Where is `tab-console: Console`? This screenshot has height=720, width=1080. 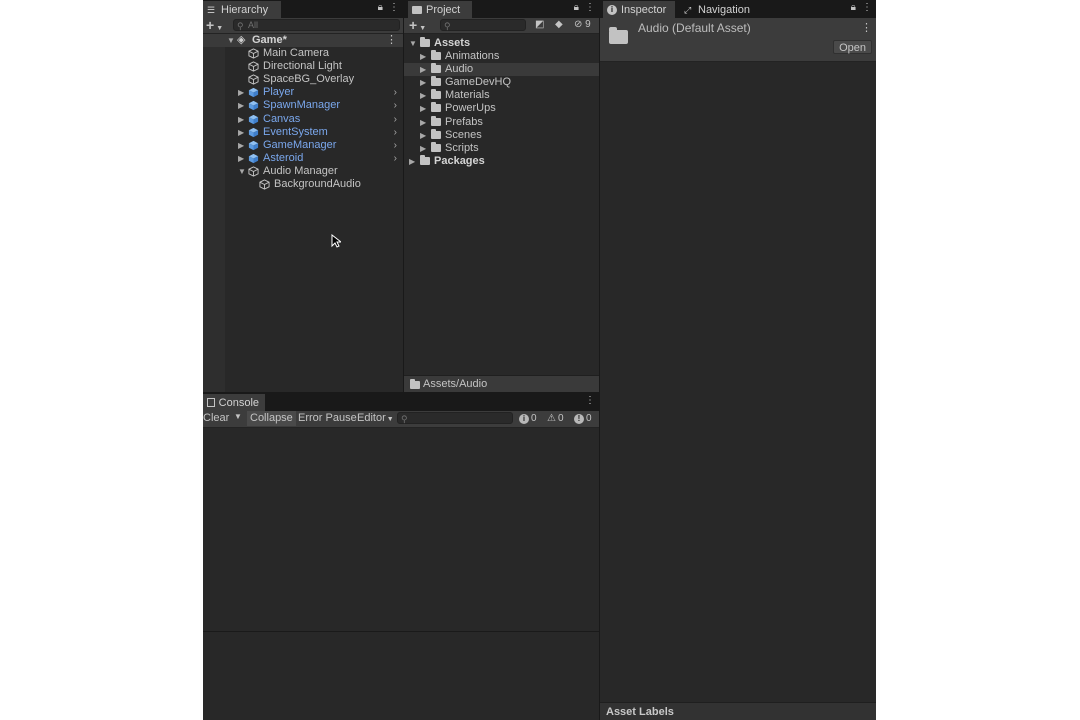 tab-console: Console is located at coordinates (234, 402).